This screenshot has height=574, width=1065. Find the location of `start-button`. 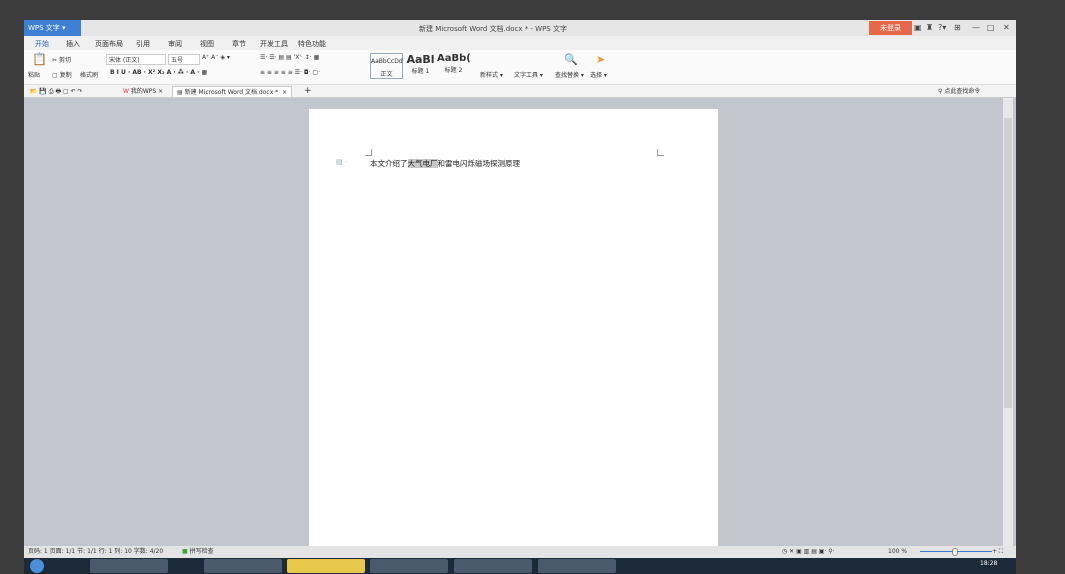

start-button is located at coordinates (37, 566).